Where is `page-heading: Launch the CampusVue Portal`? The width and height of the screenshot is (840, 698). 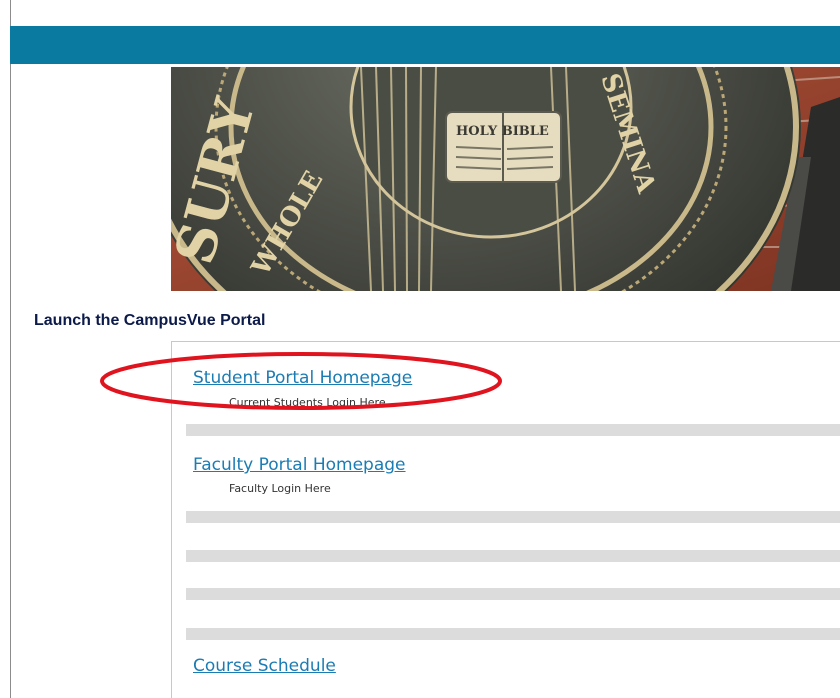 page-heading: Launch the CampusVue Portal is located at coordinates (150, 320).